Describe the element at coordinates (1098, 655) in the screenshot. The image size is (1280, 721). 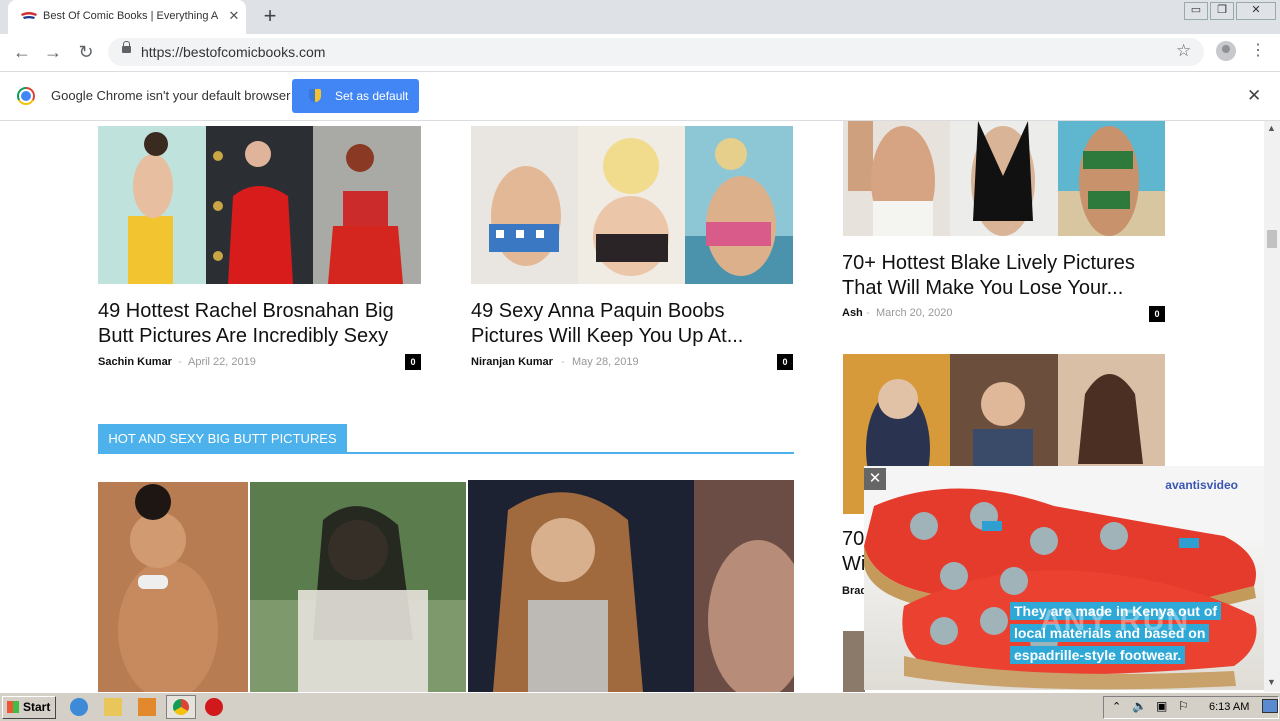
I see `ad-caption-line: espadrille-style footwear.` at that location.